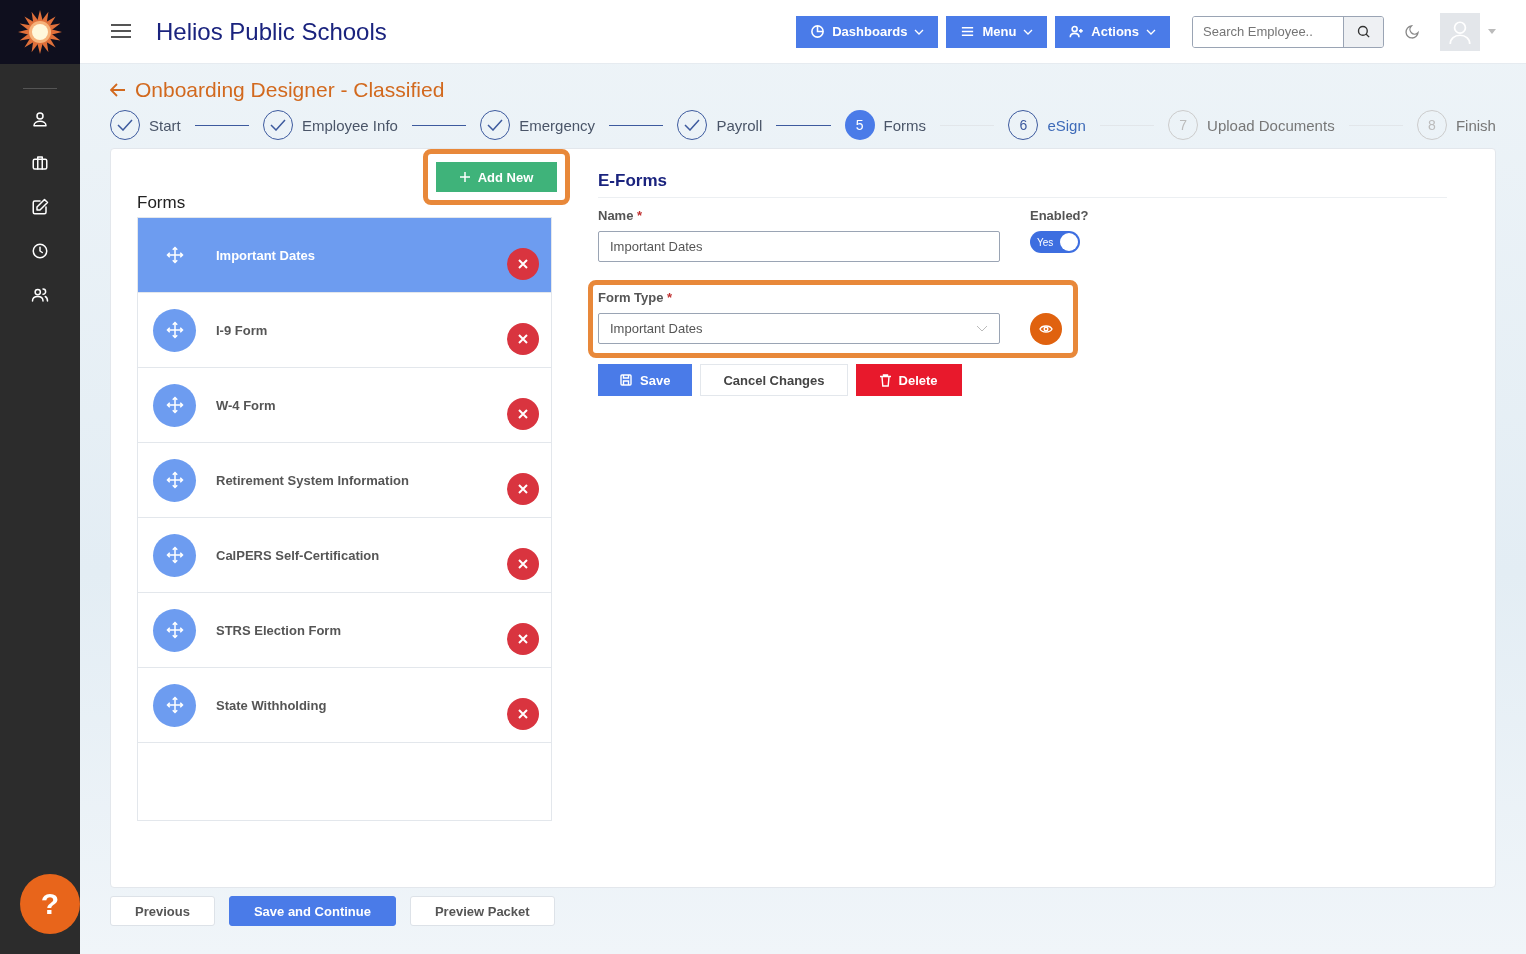 The image size is (1526, 954). Describe the element at coordinates (1077, 31) in the screenshot. I see `add-user-icon` at that location.